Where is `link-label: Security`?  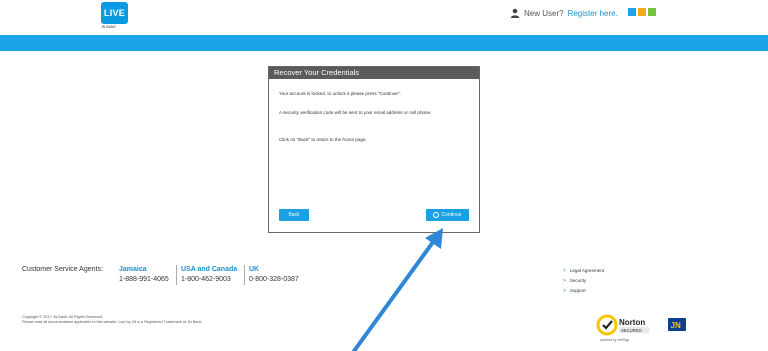 link-label: Security is located at coordinates (578, 280).